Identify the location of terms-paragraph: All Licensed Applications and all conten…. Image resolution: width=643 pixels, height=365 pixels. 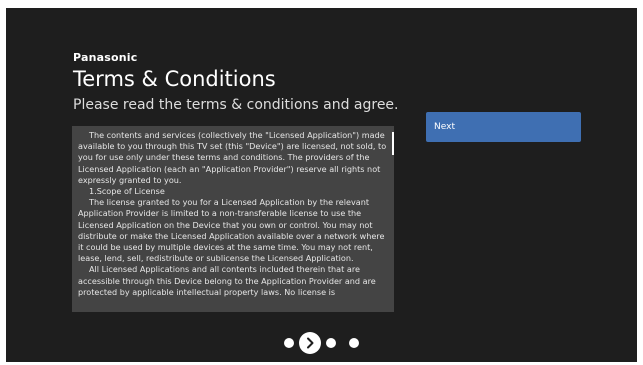
(227, 280).